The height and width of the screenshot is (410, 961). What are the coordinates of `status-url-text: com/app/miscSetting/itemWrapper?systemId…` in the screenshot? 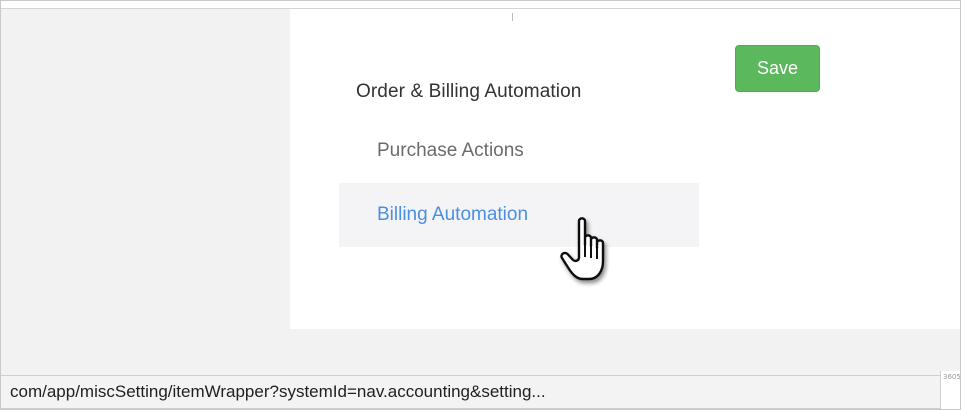 It's located at (471, 392).